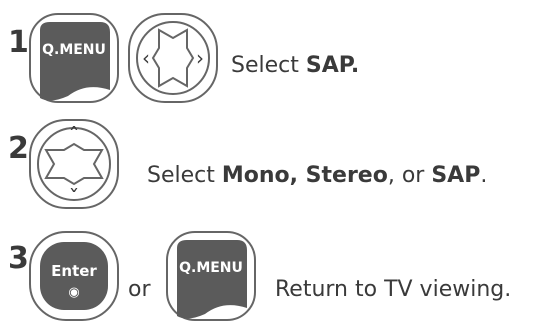 Image resolution: width=540 pixels, height=335 pixels. What do you see at coordinates (393, 289) in the screenshot?
I see `step-3-instruction: Return to TV viewing.` at bounding box center [393, 289].